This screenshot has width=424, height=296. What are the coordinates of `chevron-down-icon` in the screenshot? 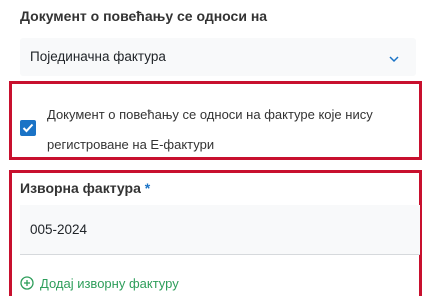 It's located at (394, 57).